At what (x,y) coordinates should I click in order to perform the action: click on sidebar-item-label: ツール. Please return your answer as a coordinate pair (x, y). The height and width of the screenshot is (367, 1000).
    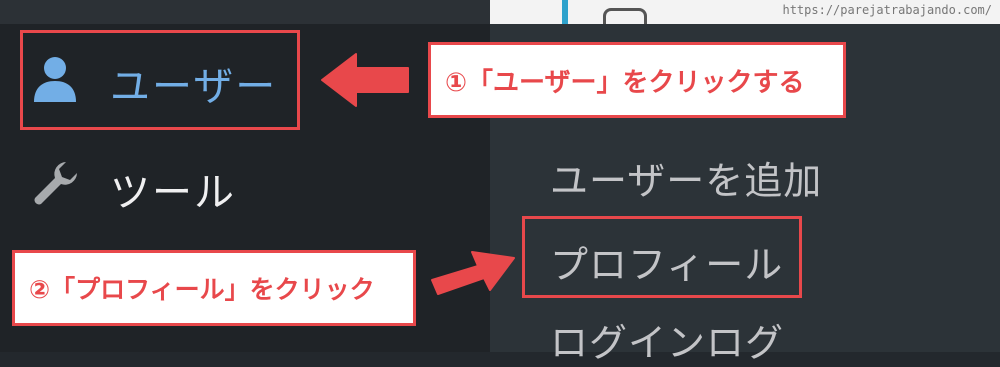
    Looking at the image, I should click on (173, 193).